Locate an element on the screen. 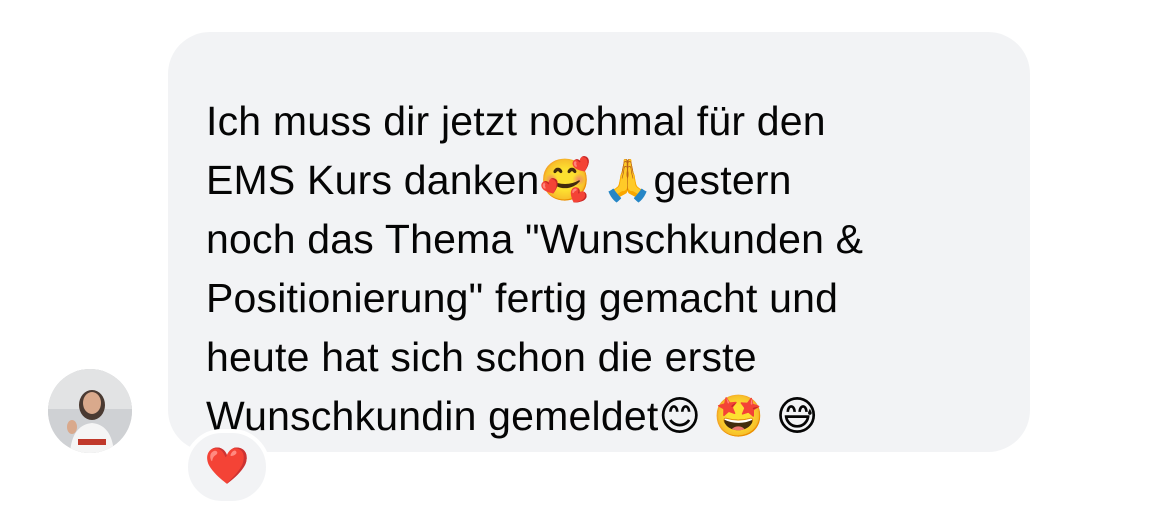 The width and height of the screenshot is (1170, 529). heart-reaction-icon: ❤️ is located at coordinates (227, 466).